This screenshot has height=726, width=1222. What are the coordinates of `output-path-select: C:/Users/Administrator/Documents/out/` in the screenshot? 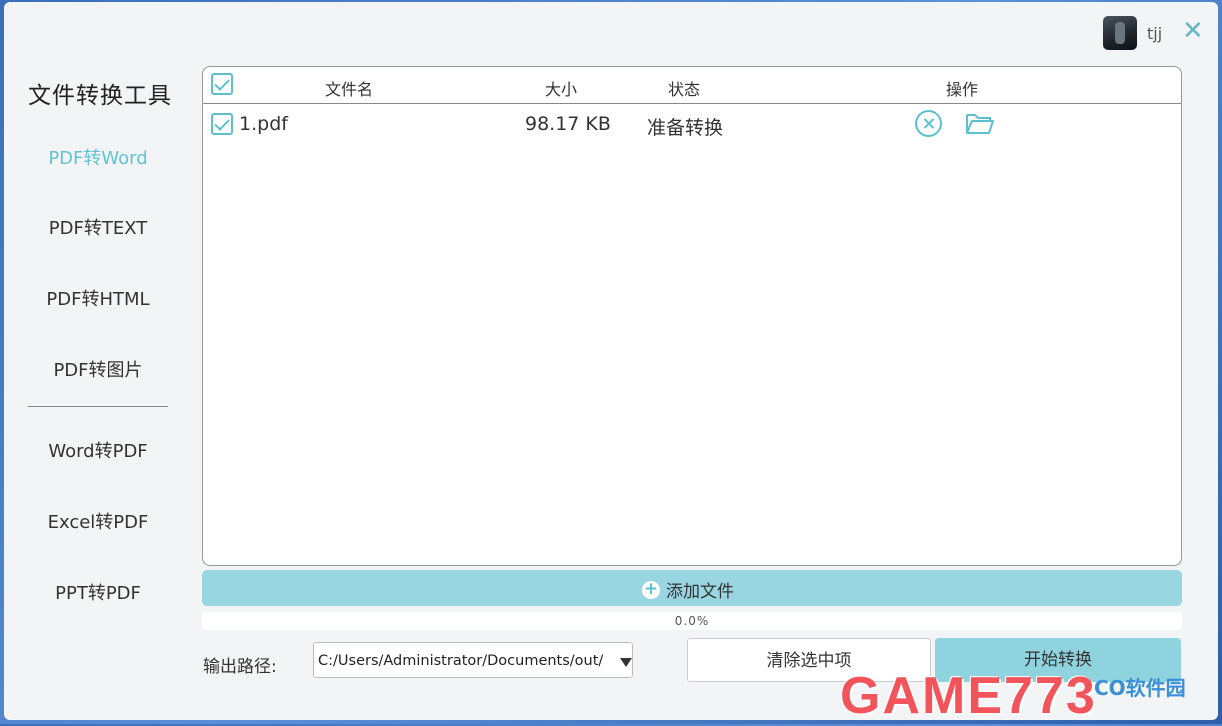 It's located at (473, 660).